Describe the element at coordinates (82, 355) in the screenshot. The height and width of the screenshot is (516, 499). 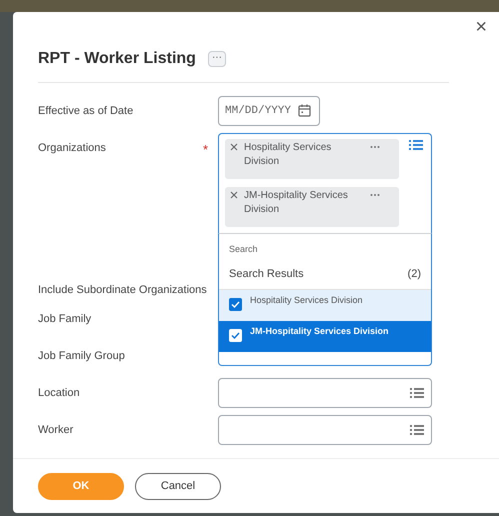
I see `field-label: Job Family Group` at that location.